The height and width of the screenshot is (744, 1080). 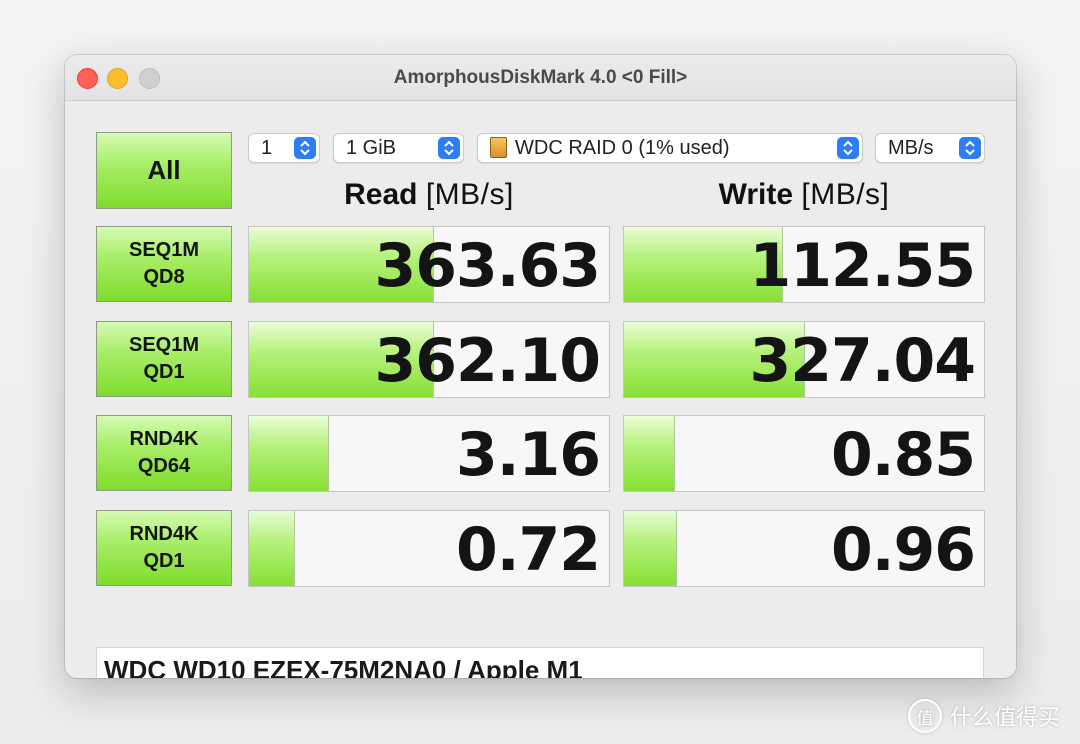 What do you see at coordinates (903, 455) in the screenshot?
I see `write-value: 0.85` at bounding box center [903, 455].